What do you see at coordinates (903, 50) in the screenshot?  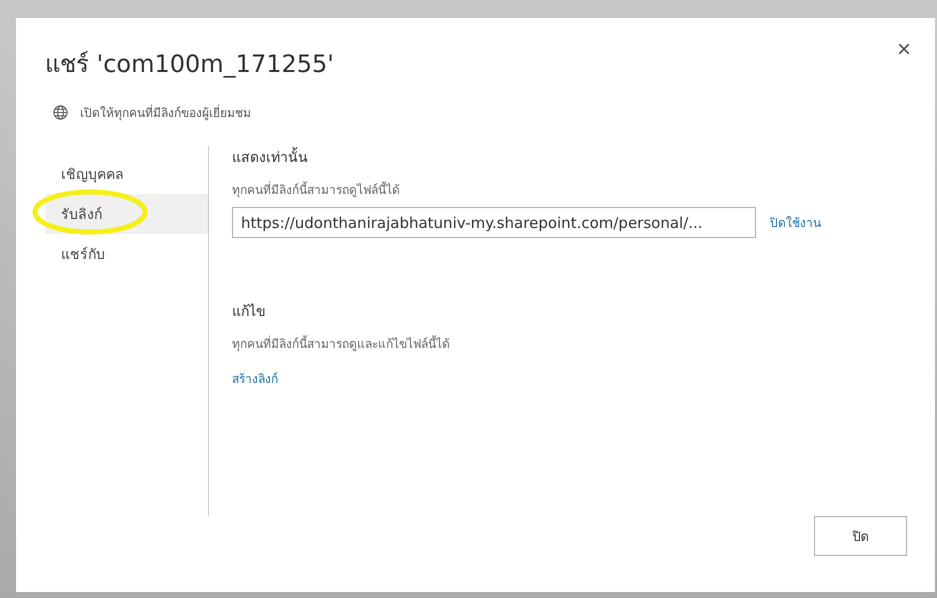 I see `close-button: ×` at bounding box center [903, 50].